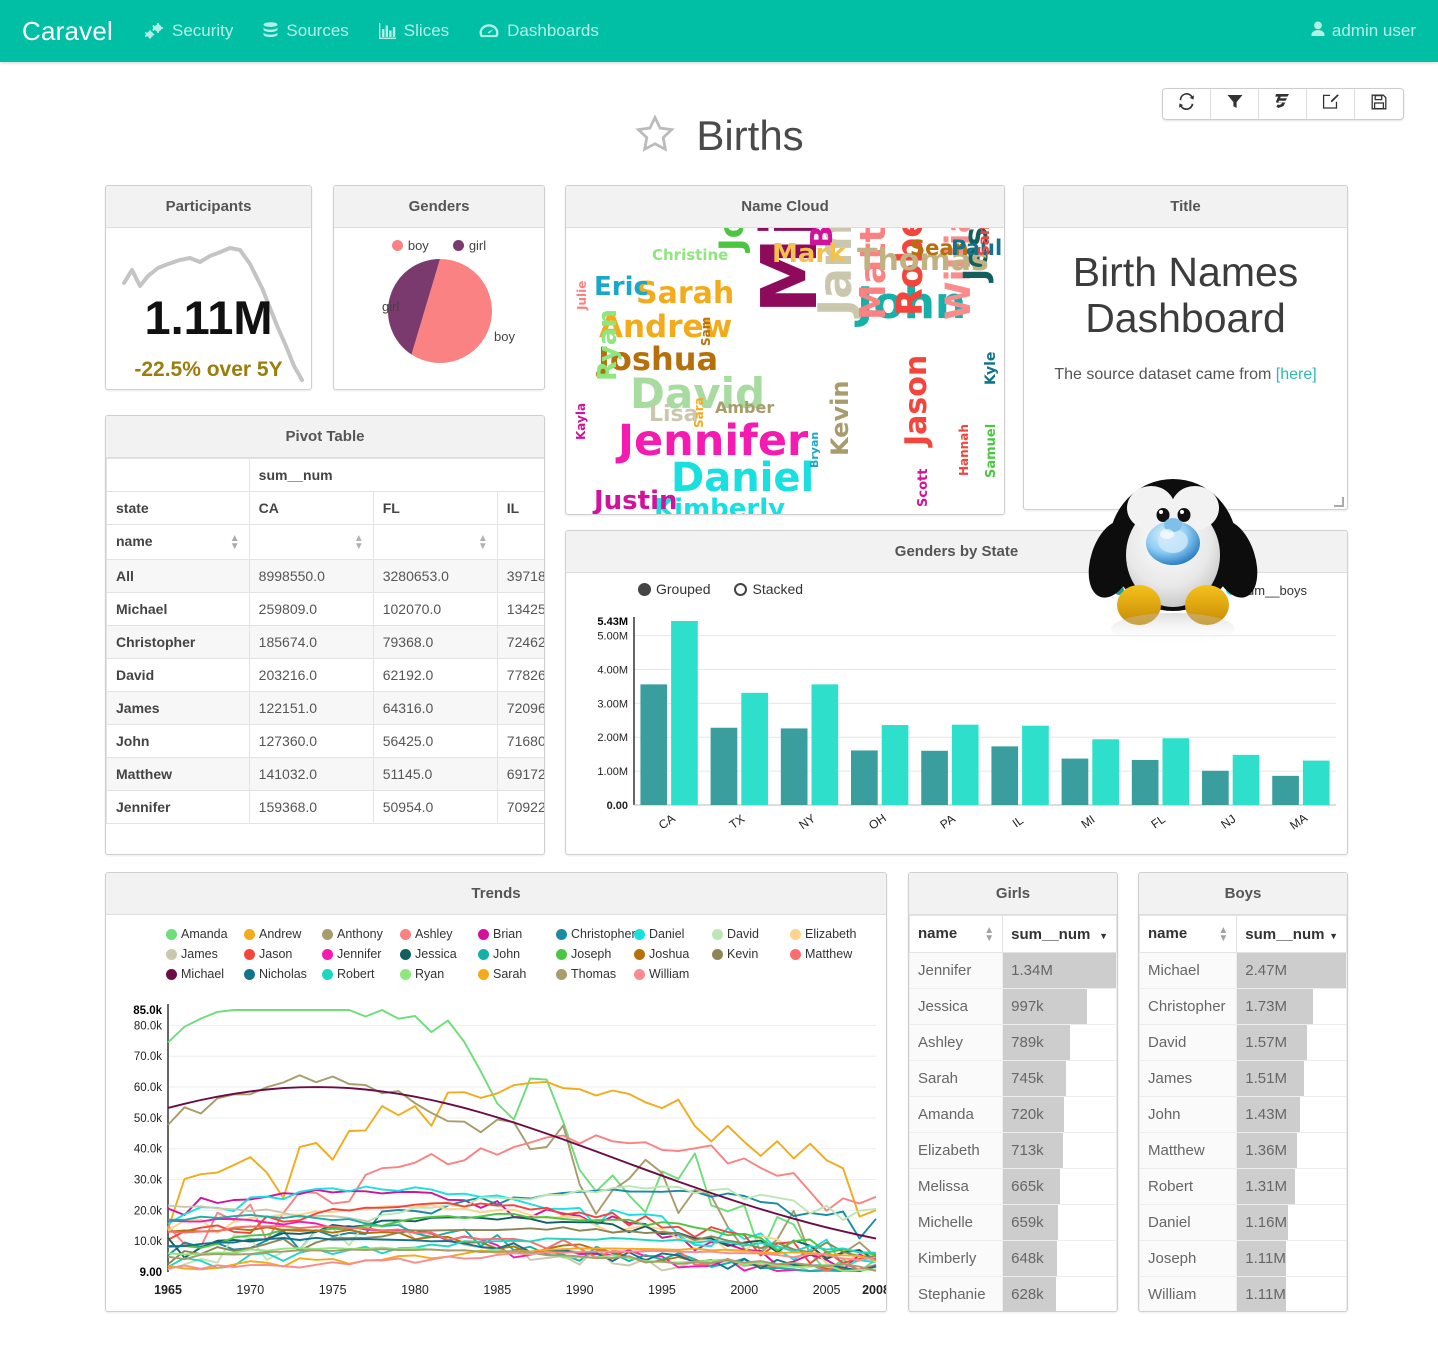 The height and width of the screenshot is (1350, 1438). What do you see at coordinates (595, 954) in the screenshot?
I see `trends-legend-item: Joseph` at bounding box center [595, 954].